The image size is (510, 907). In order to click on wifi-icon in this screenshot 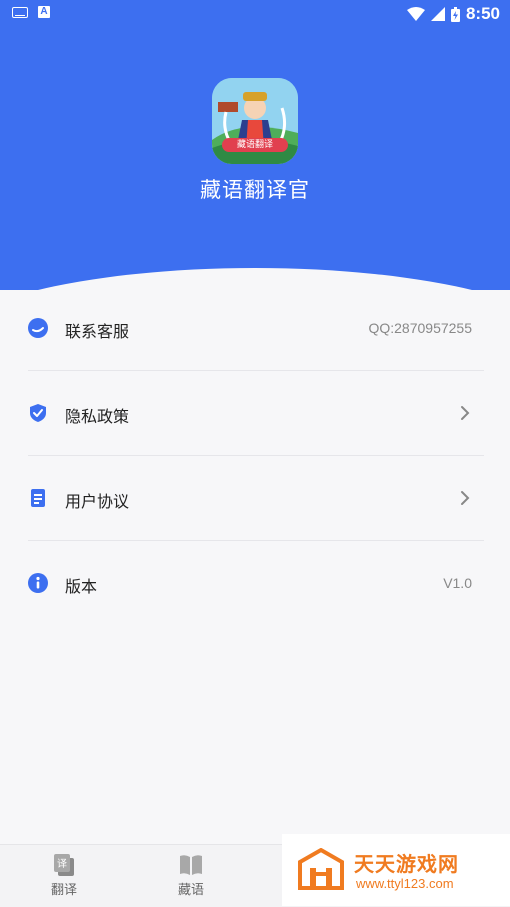, I will do `click(415, 14)`.